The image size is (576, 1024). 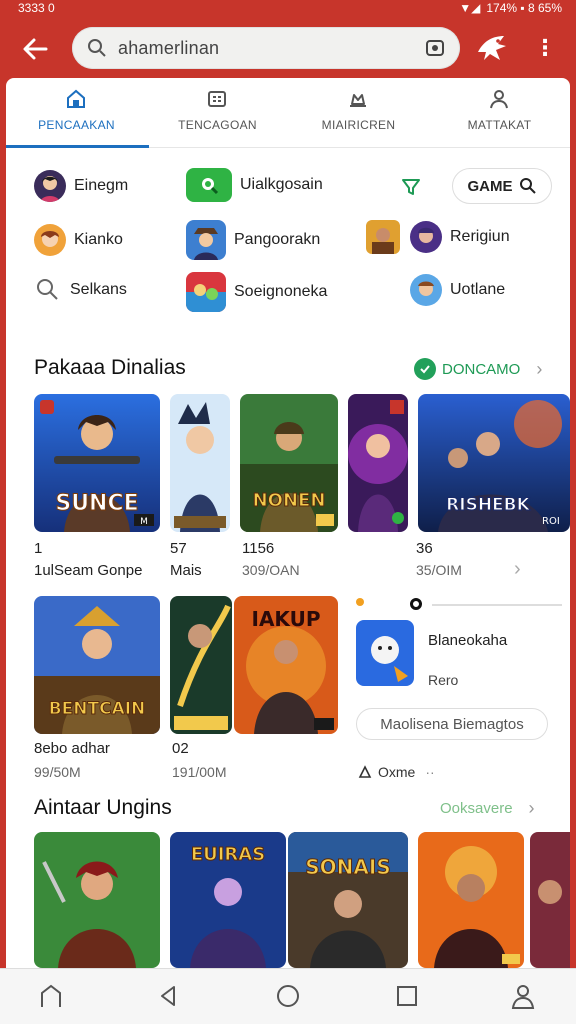 What do you see at coordinates (480, 236) in the screenshot?
I see `filter-label: Rerigiun` at bounding box center [480, 236].